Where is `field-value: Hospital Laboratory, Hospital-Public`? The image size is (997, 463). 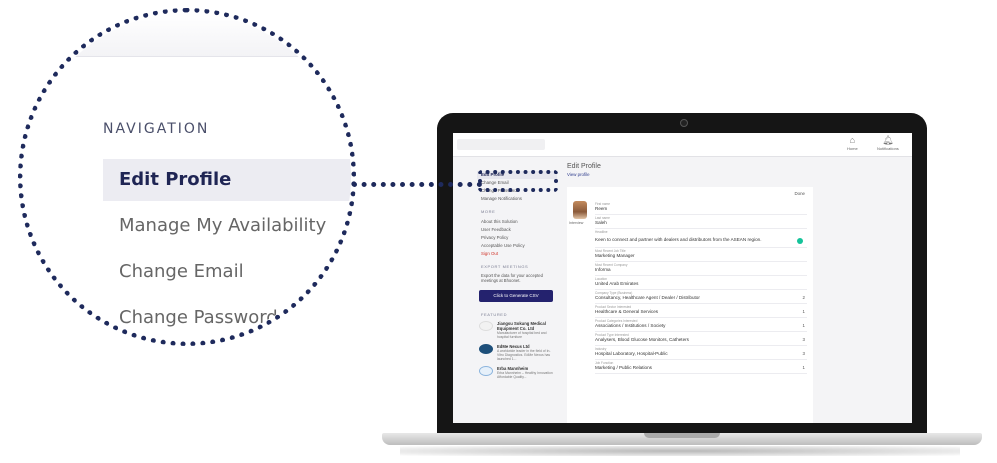 field-value: Hospital Laboratory, Hospital-Public is located at coordinates (631, 353).